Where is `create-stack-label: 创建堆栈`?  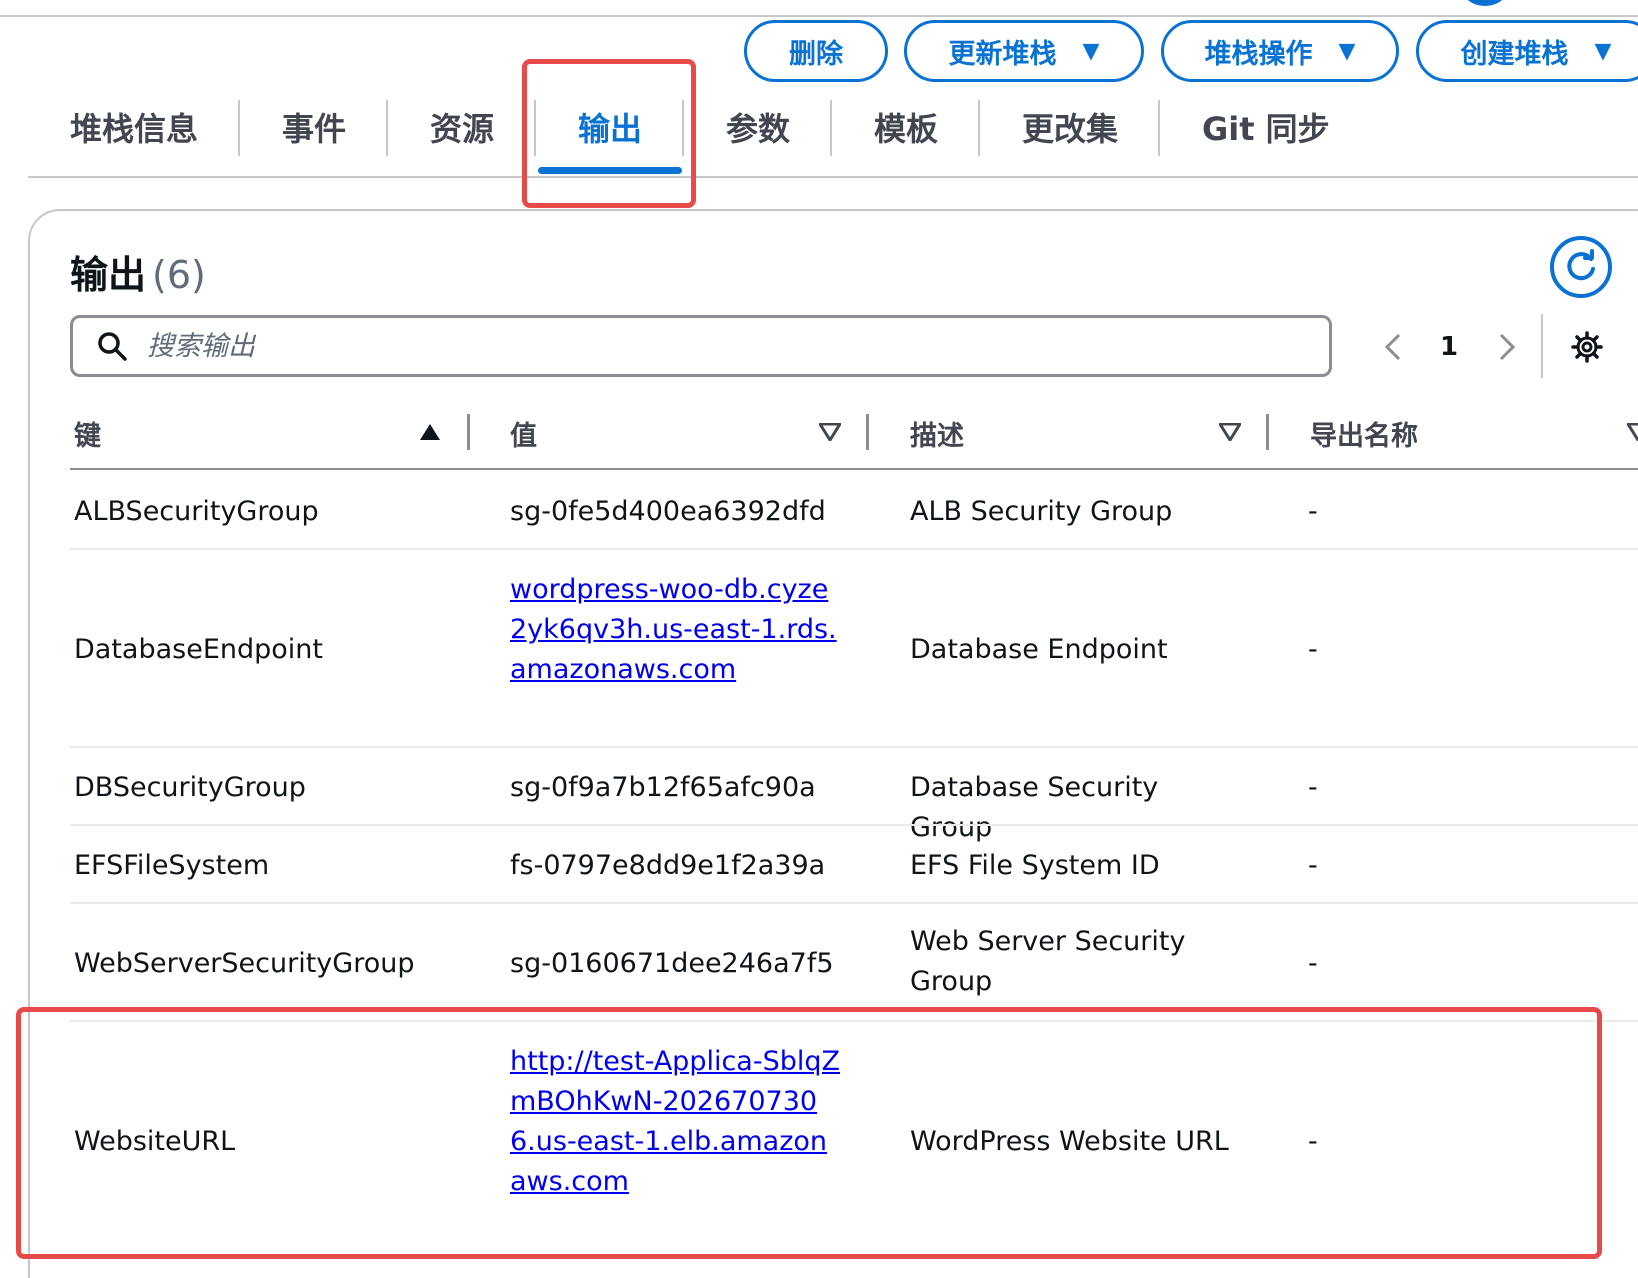 create-stack-label: 创建堆栈 is located at coordinates (1514, 54).